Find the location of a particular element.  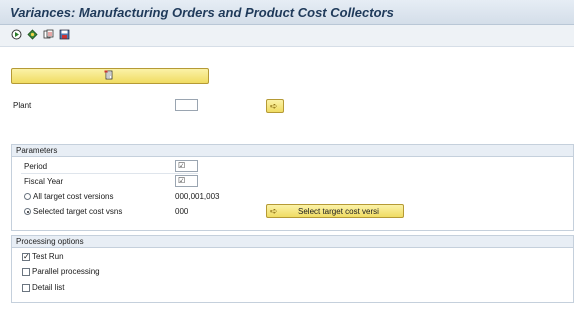

execute-icon is located at coordinates (16, 35).